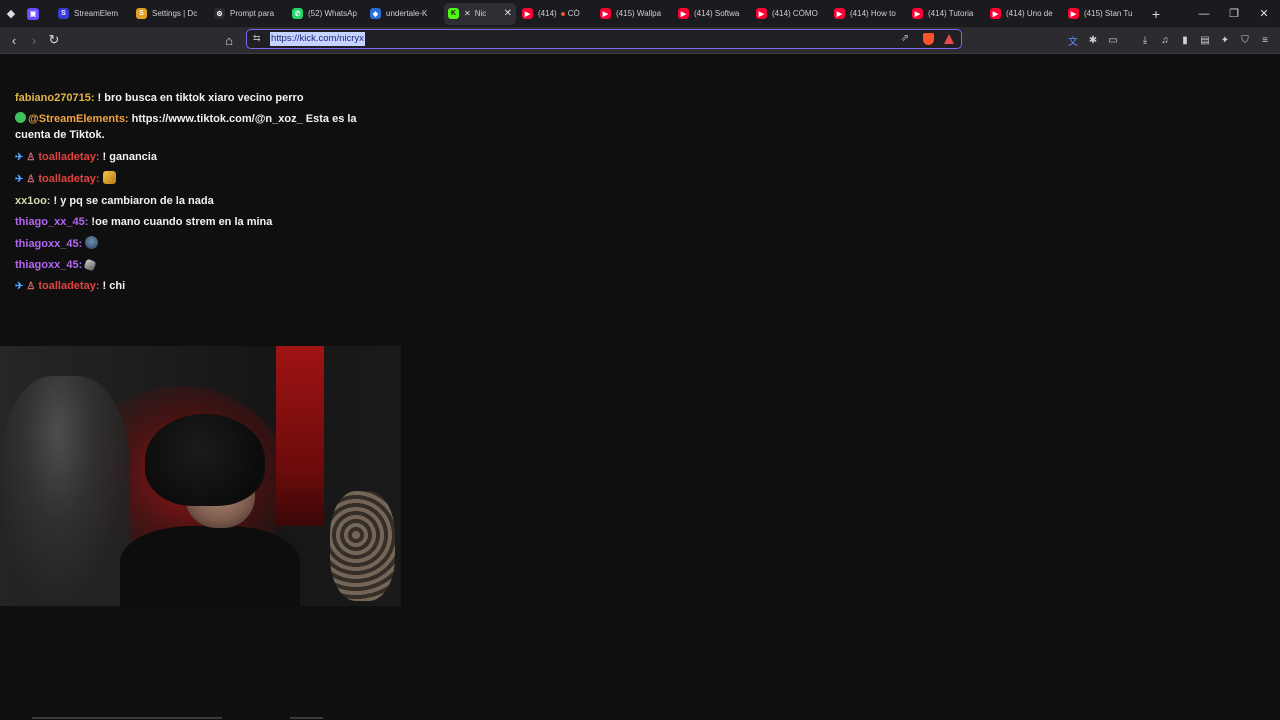 The image size is (1280, 720). What do you see at coordinates (951, 13) in the screenshot?
I see `tab-title: (414) Tutoria` at bounding box center [951, 13].